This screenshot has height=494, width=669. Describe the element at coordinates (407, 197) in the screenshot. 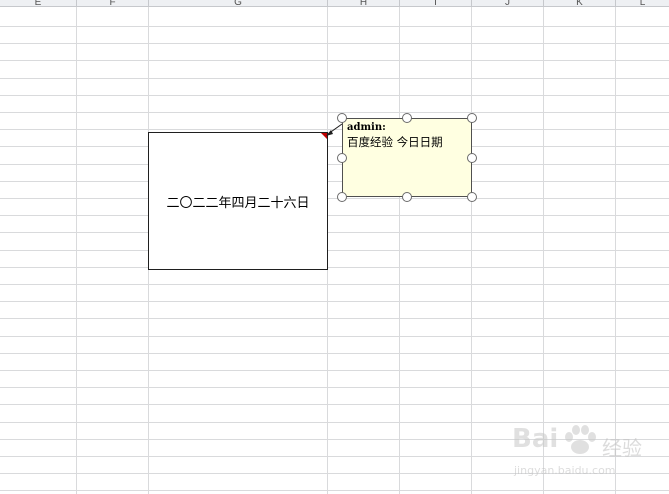

I see `resize-handle-bottom` at that location.